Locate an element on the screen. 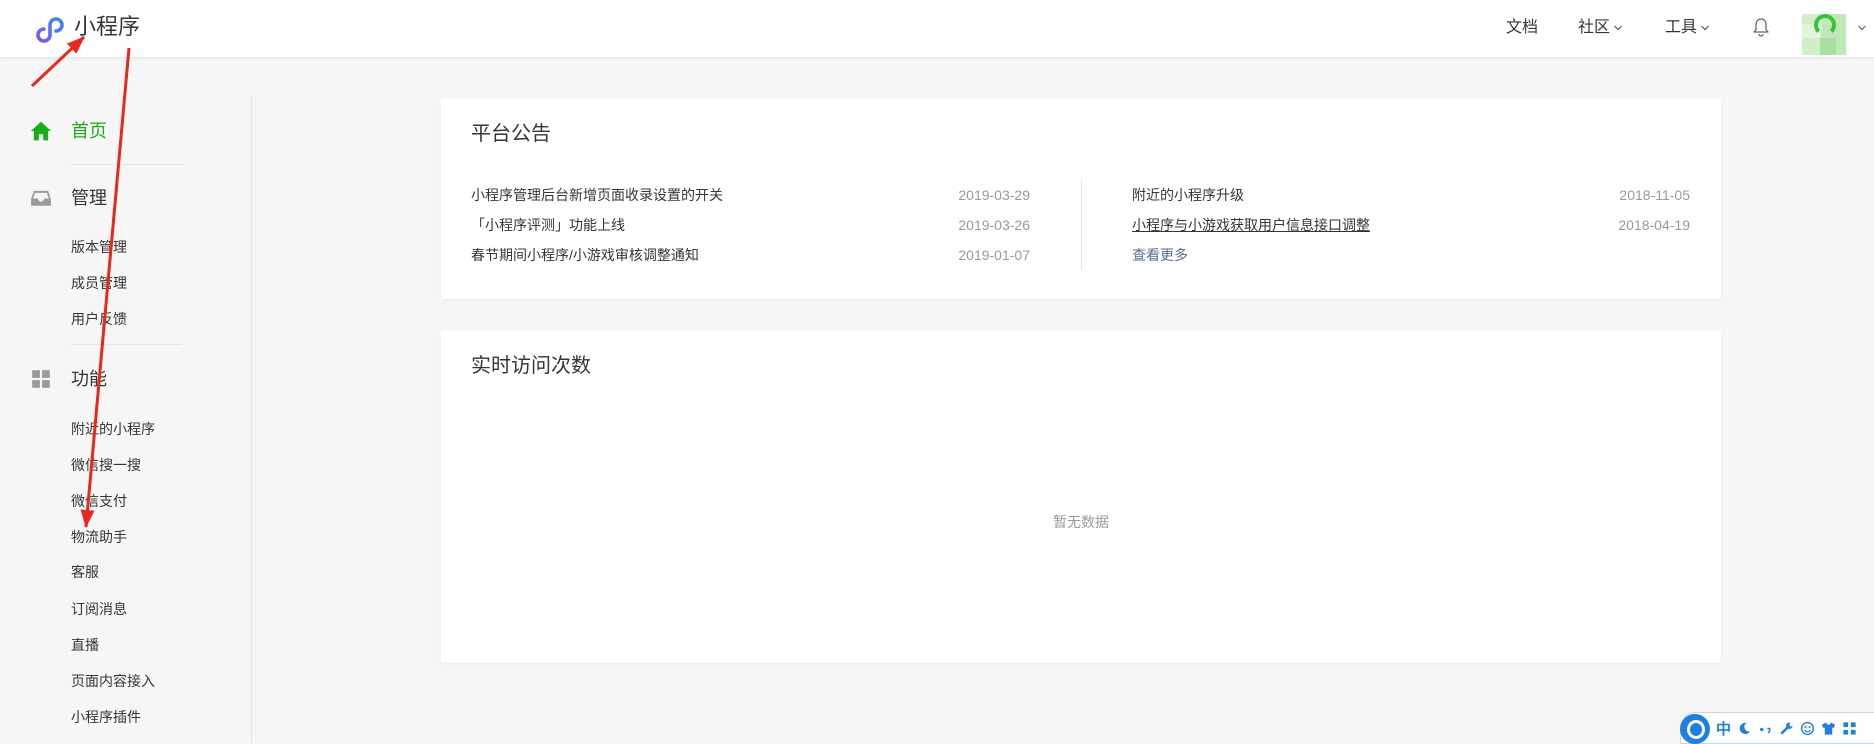  sidebar-item-logistics: 物流助手 is located at coordinates (99, 537).